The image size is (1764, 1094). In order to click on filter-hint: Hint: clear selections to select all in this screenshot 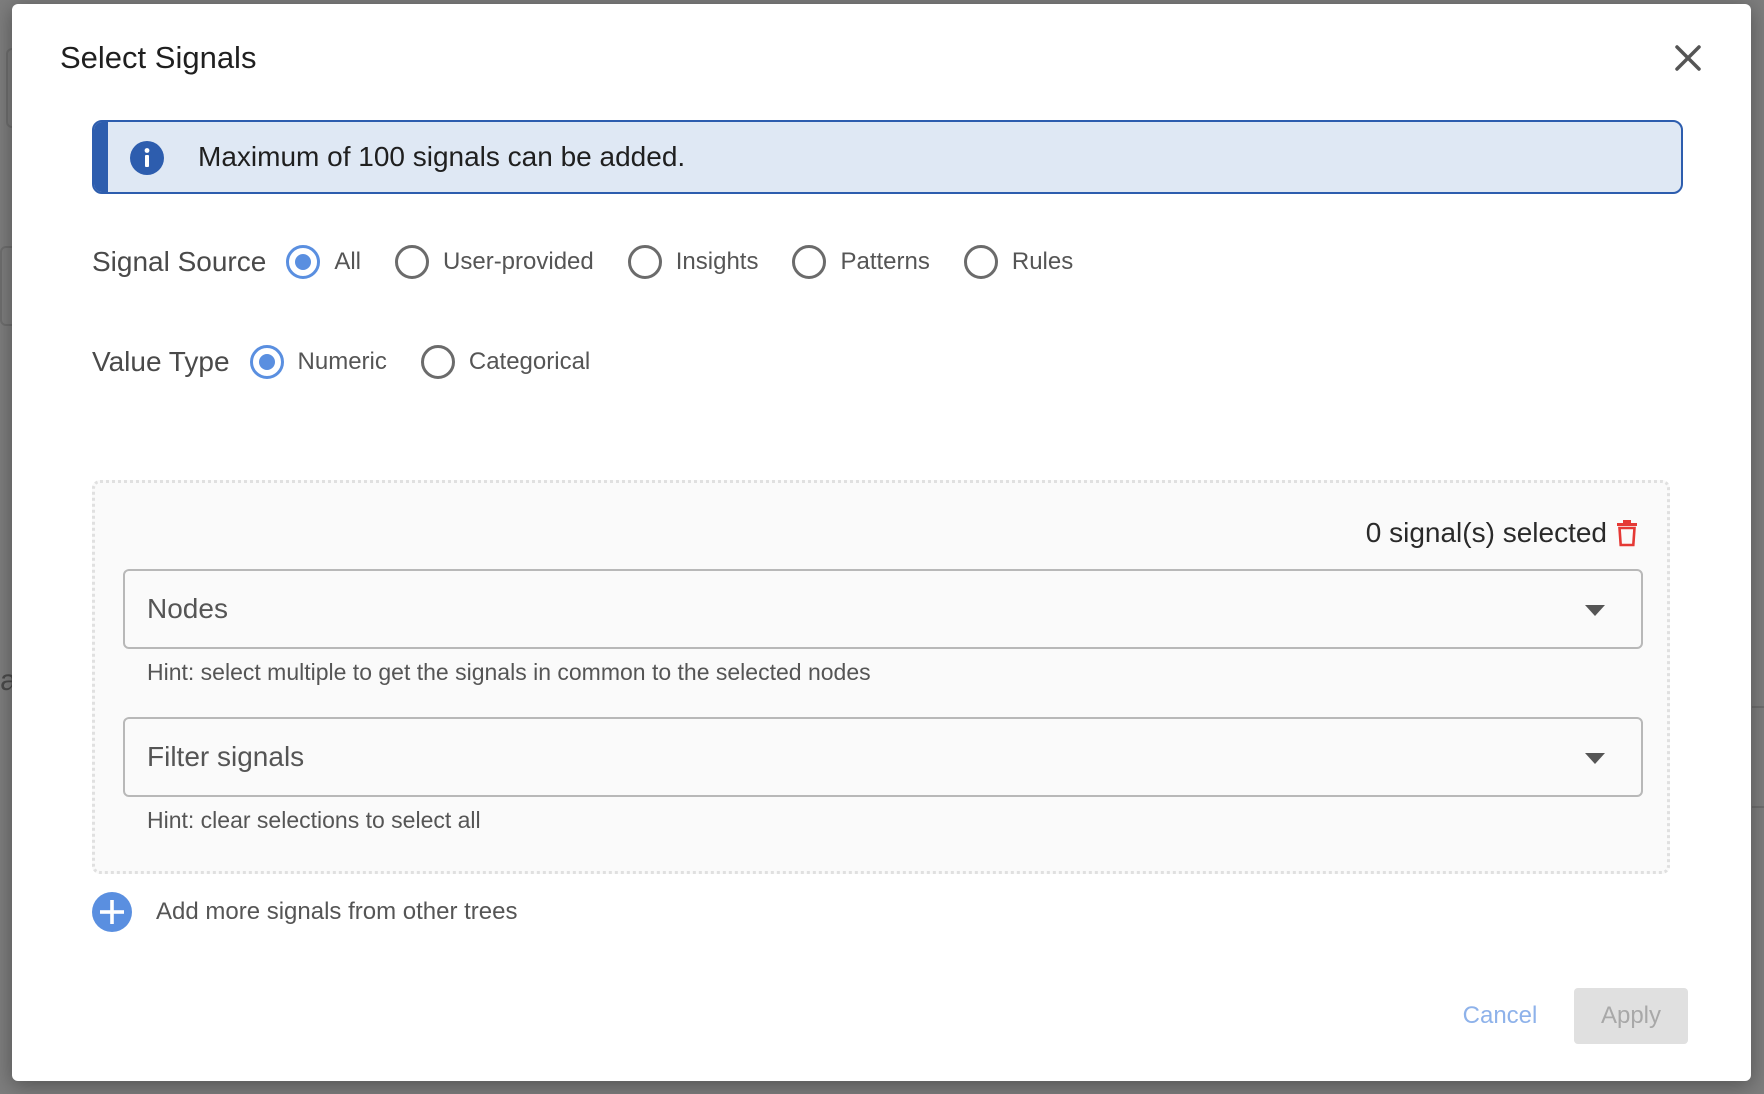, I will do `click(314, 820)`.